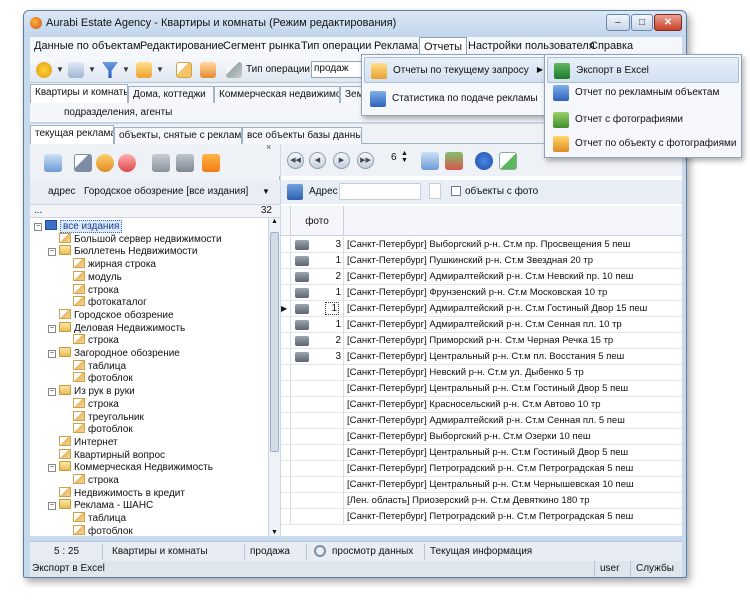 The width and height of the screenshot is (750, 607). I want to click on close-icon: ×, so click(268, 147).